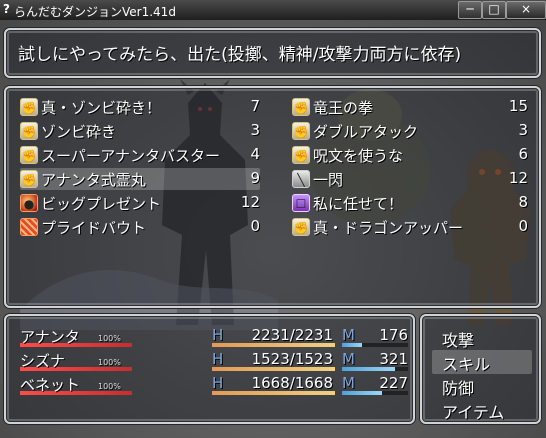 The width and height of the screenshot is (546, 438). I want to click on skill-item: ✊ 真・ゾンビ砕き！ 7, so click(140, 107).